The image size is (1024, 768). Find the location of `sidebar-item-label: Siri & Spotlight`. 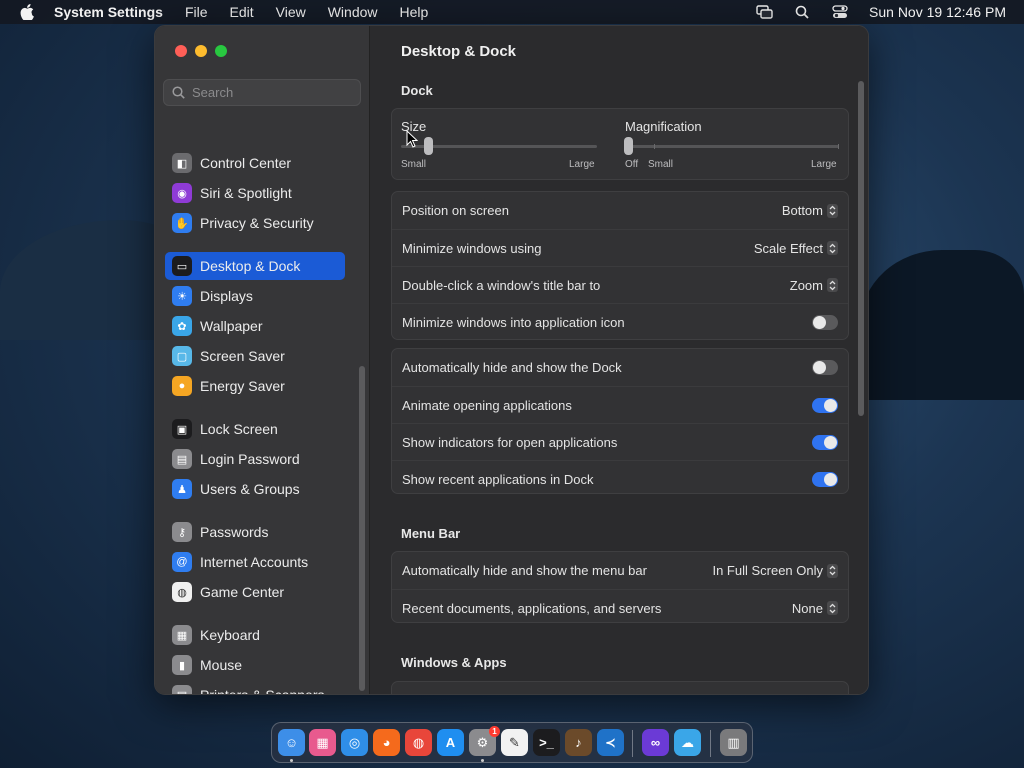

sidebar-item-label: Siri & Spotlight is located at coordinates (246, 193).